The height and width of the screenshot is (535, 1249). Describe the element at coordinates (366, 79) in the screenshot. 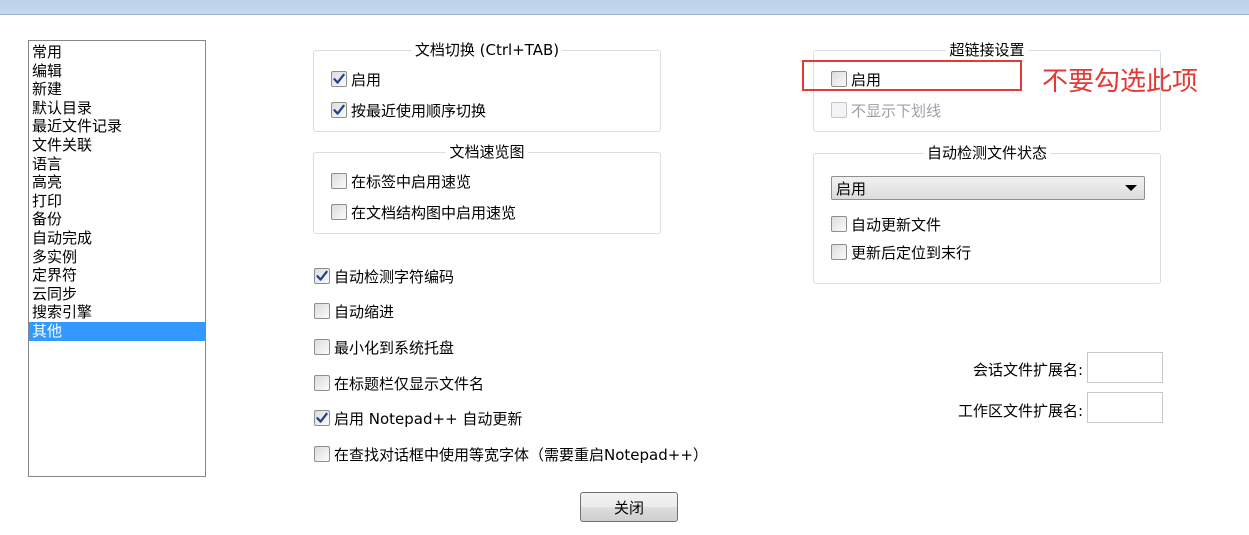

I see `doc-switch-enable-label: 启用` at that location.